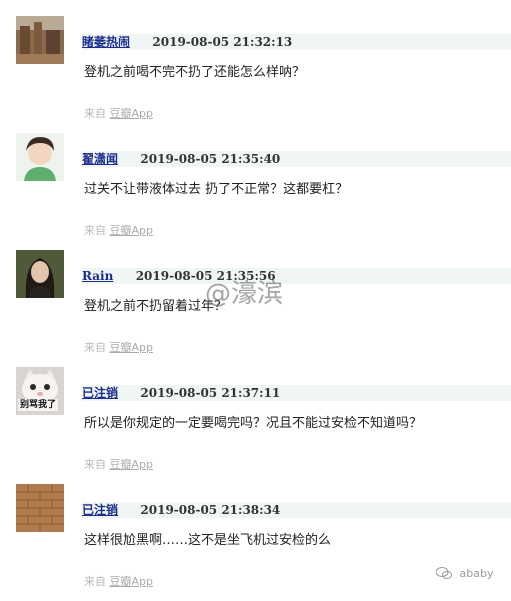 The width and height of the screenshot is (511, 601). Describe the element at coordinates (210, 510) in the screenshot. I see `comment-timestamp: 2019-08-05 21:38:34` at that location.